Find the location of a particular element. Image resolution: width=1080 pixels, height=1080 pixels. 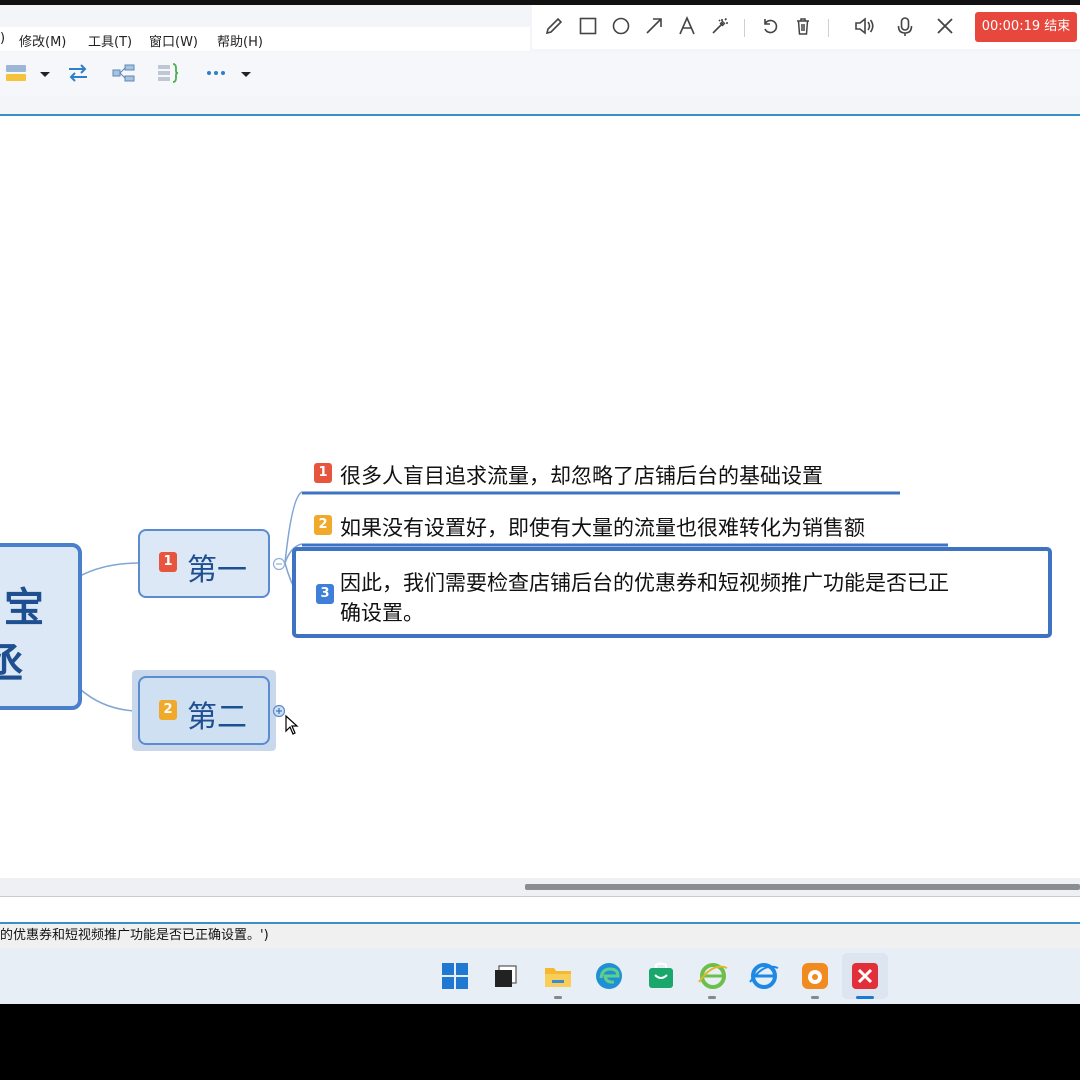

menu-item-tools: 工具(T) is located at coordinates (110, 40).